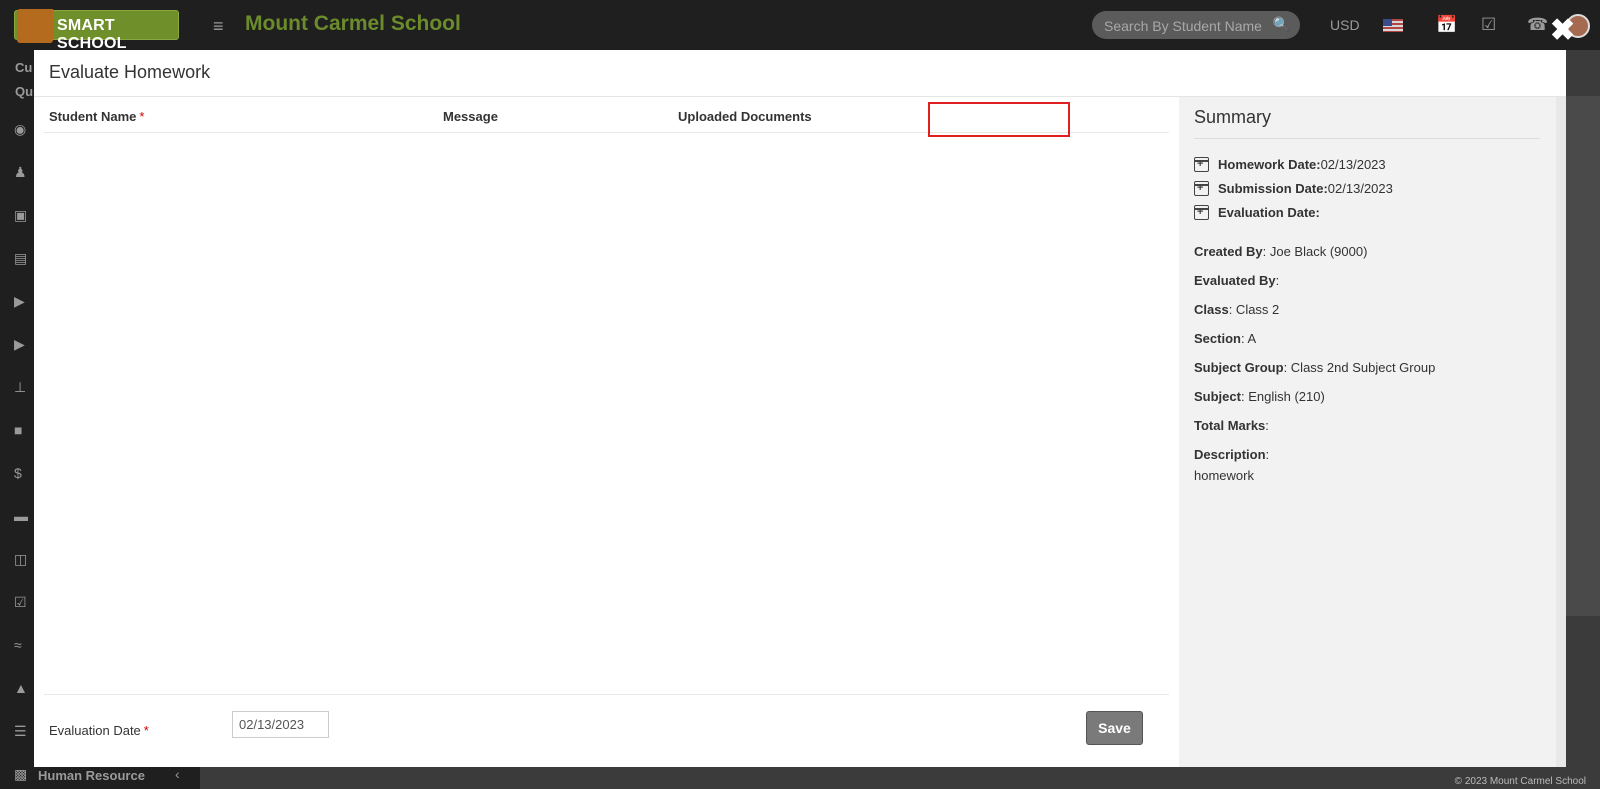 This screenshot has height=789, width=1600. I want to click on evaluation-date-input, so click(280, 724).